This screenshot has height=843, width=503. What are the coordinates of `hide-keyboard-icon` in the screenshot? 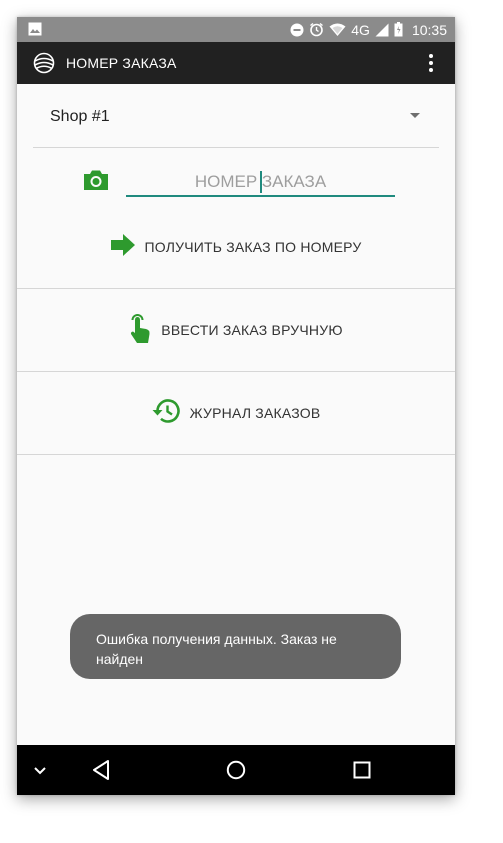 It's located at (40, 772).